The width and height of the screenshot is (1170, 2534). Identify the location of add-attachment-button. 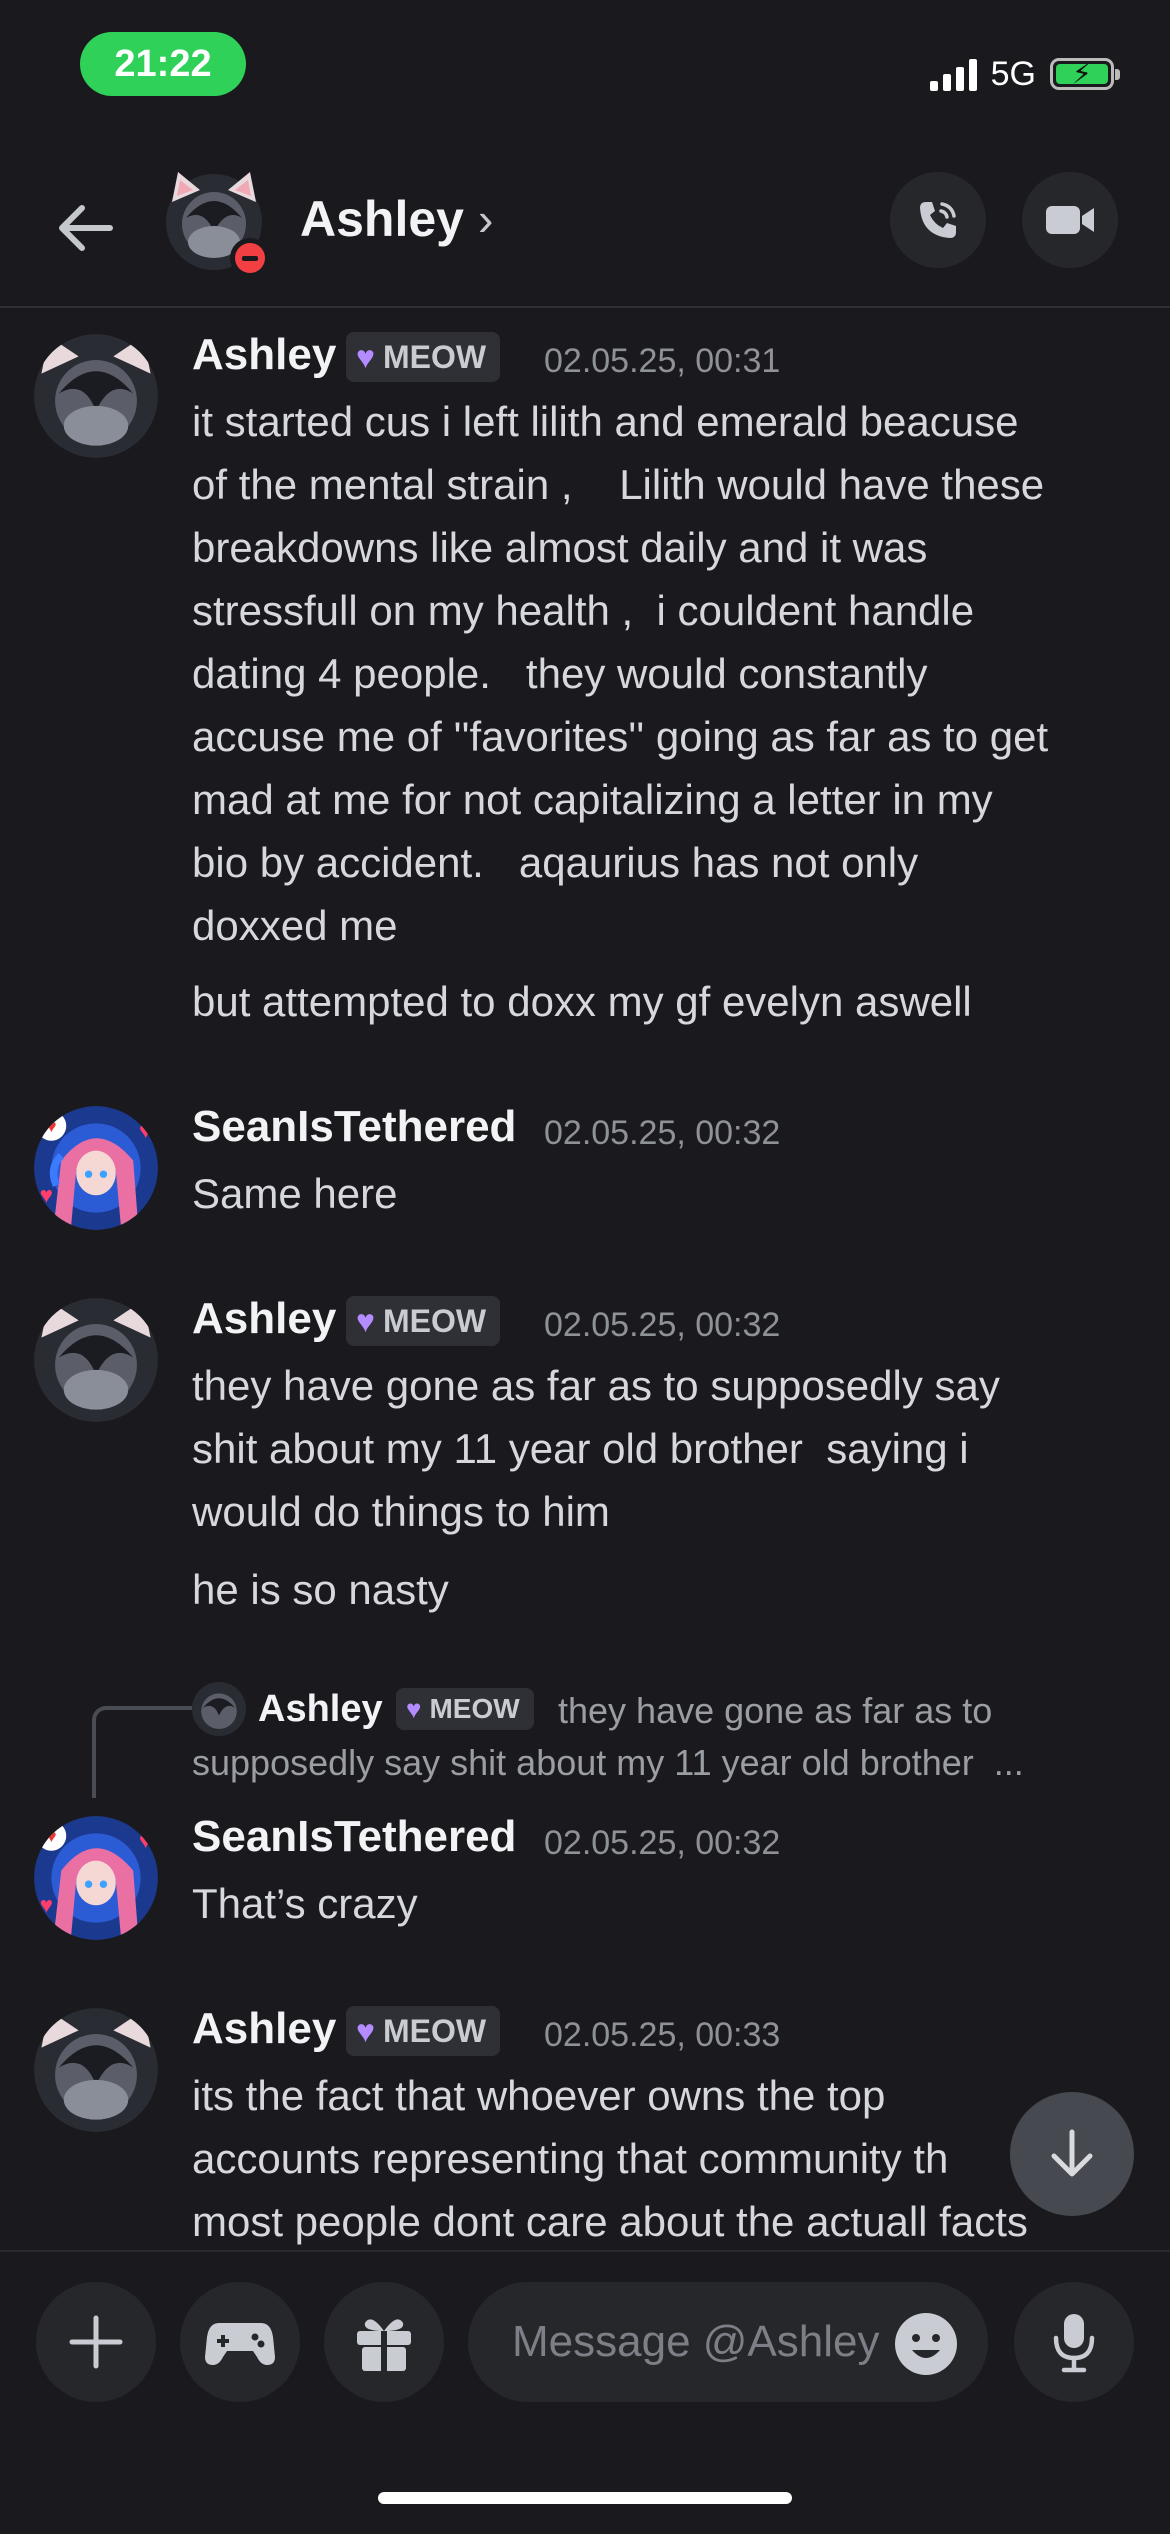
(96, 2342).